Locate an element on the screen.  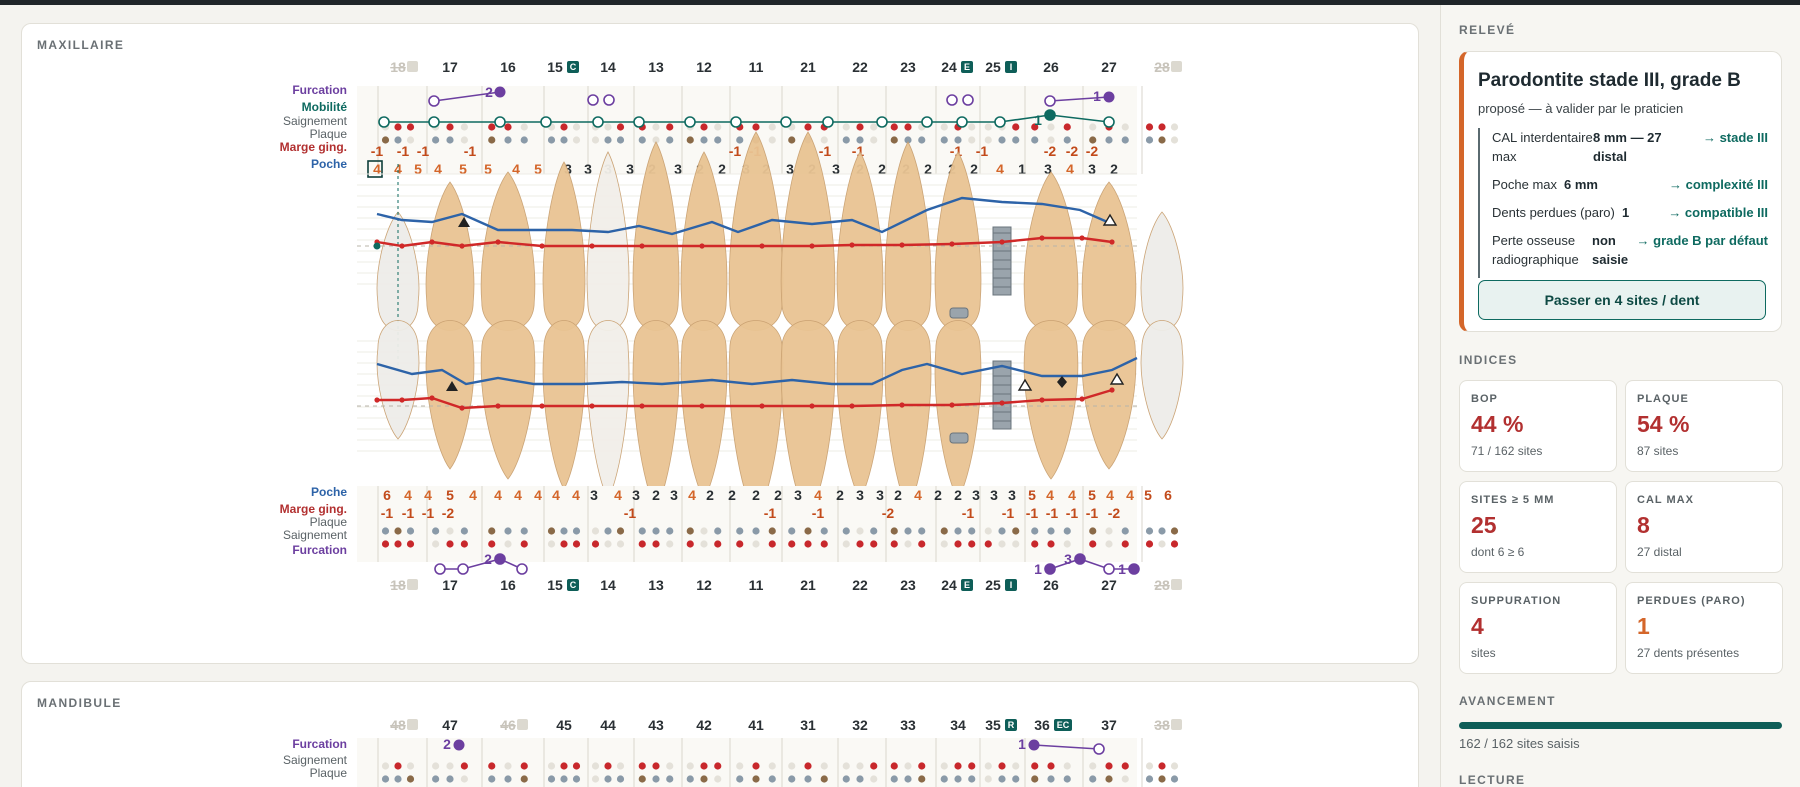
switch-4-sites-button: Passer en 4 sites / dent is located at coordinates (1622, 300).